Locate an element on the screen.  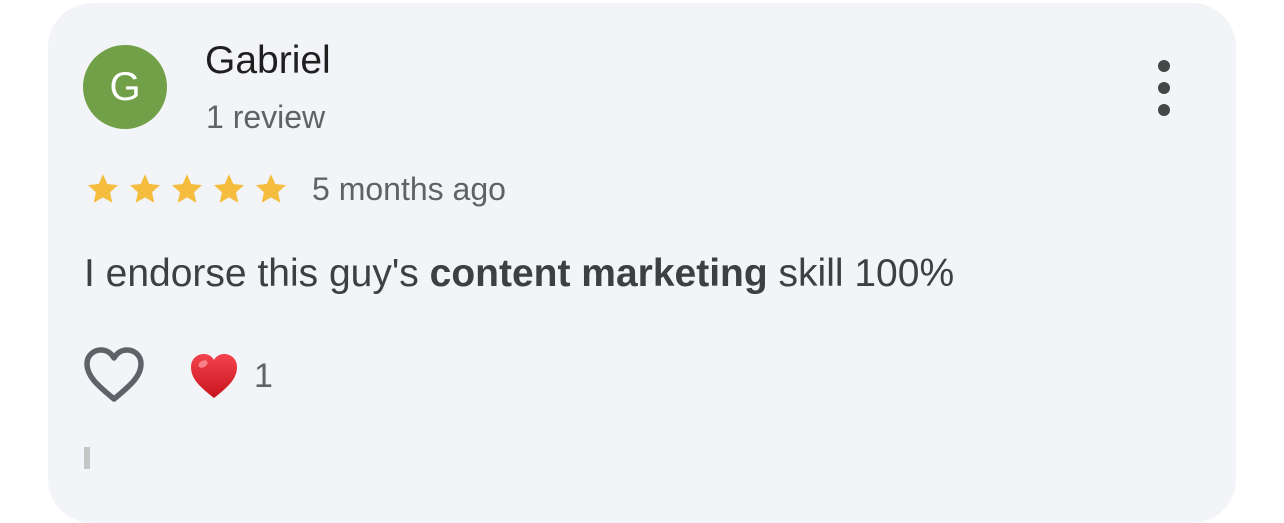
star-rating is located at coordinates (187, 189).